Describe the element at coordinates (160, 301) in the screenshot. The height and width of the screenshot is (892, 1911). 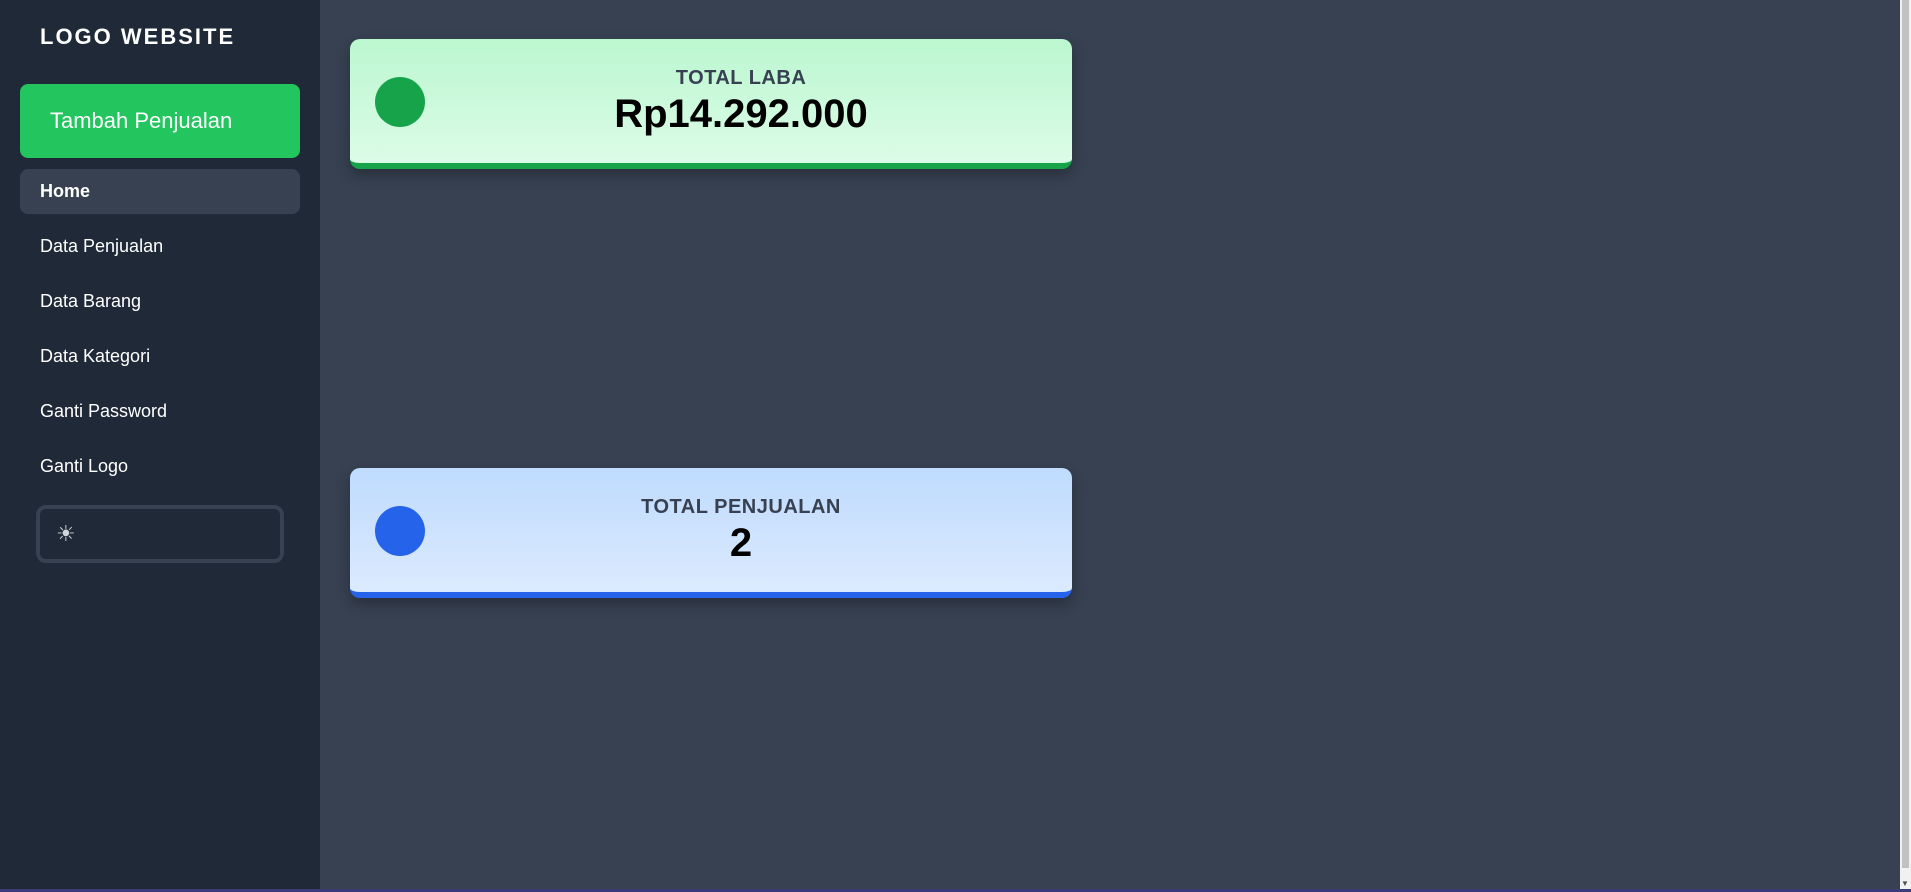
I see `sidebar-item-data-barang: Data Barang` at that location.